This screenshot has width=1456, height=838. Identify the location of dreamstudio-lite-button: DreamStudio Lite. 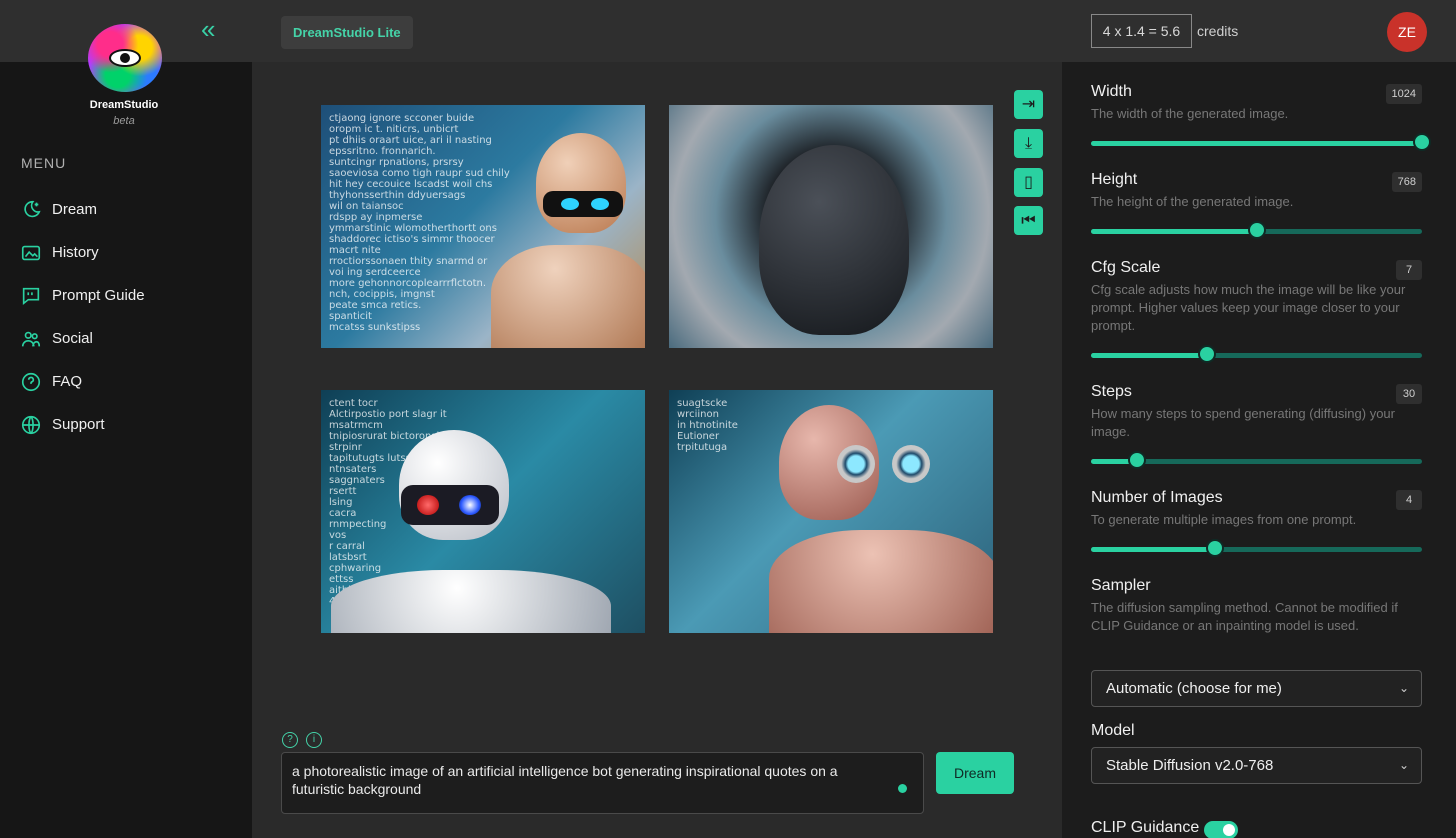
(347, 32).